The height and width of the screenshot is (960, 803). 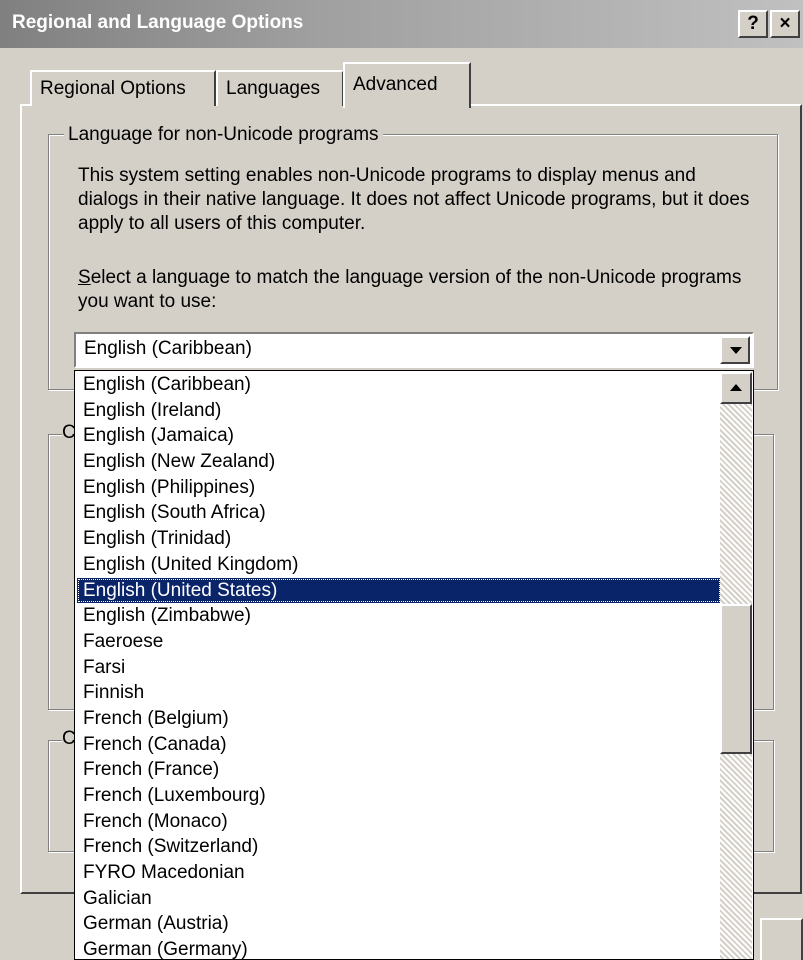 What do you see at coordinates (399, 847) in the screenshot?
I see `dropdown-option: French (Switzerland)` at bounding box center [399, 847].